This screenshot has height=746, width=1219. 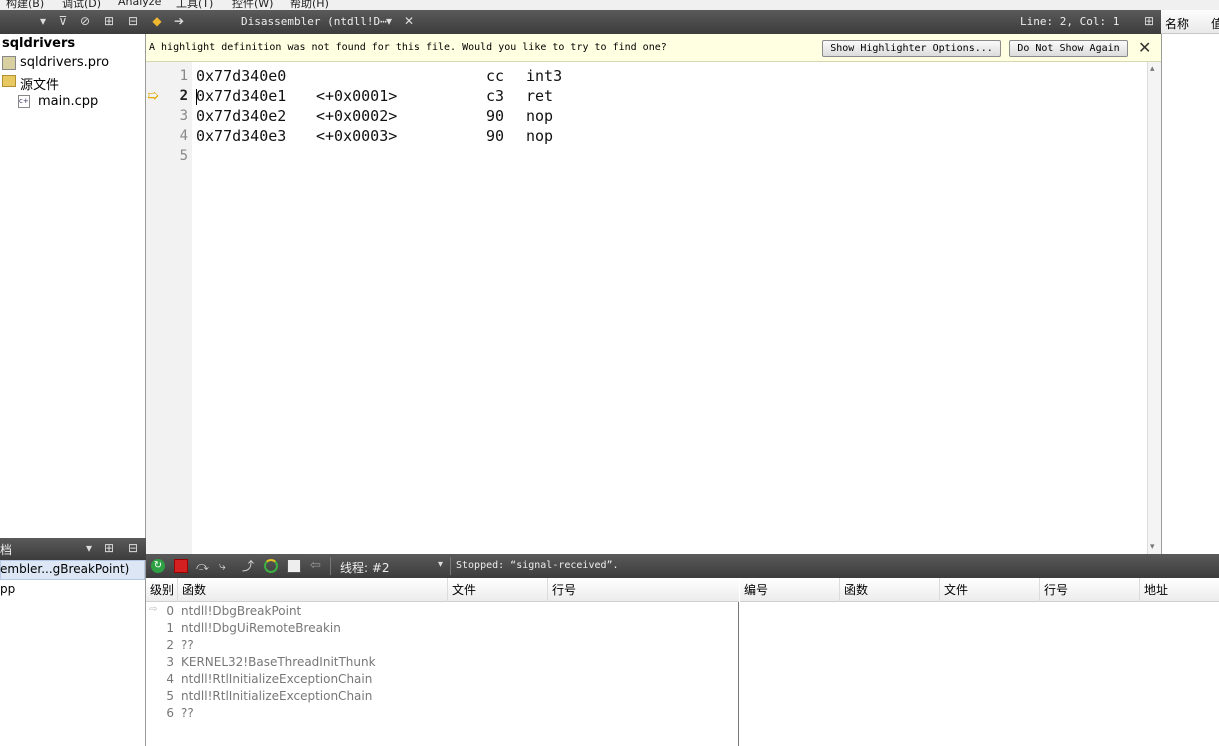 I want to click on thread-selector: 线程: #2, so click(x=365, y=567).